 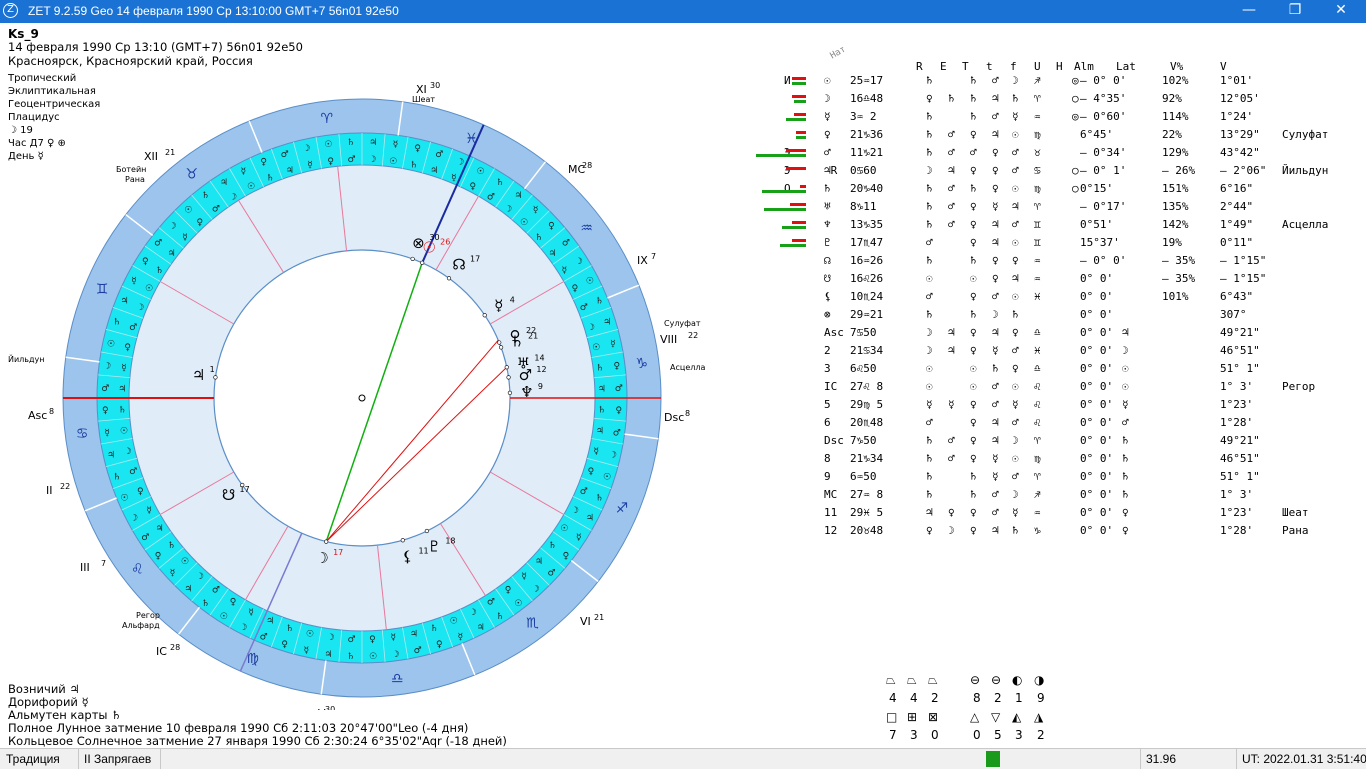 What do you see at coordinates (1295, 512) in the screenshot?
I see `row-star: Шеат` at bounding box center [1295, 512].